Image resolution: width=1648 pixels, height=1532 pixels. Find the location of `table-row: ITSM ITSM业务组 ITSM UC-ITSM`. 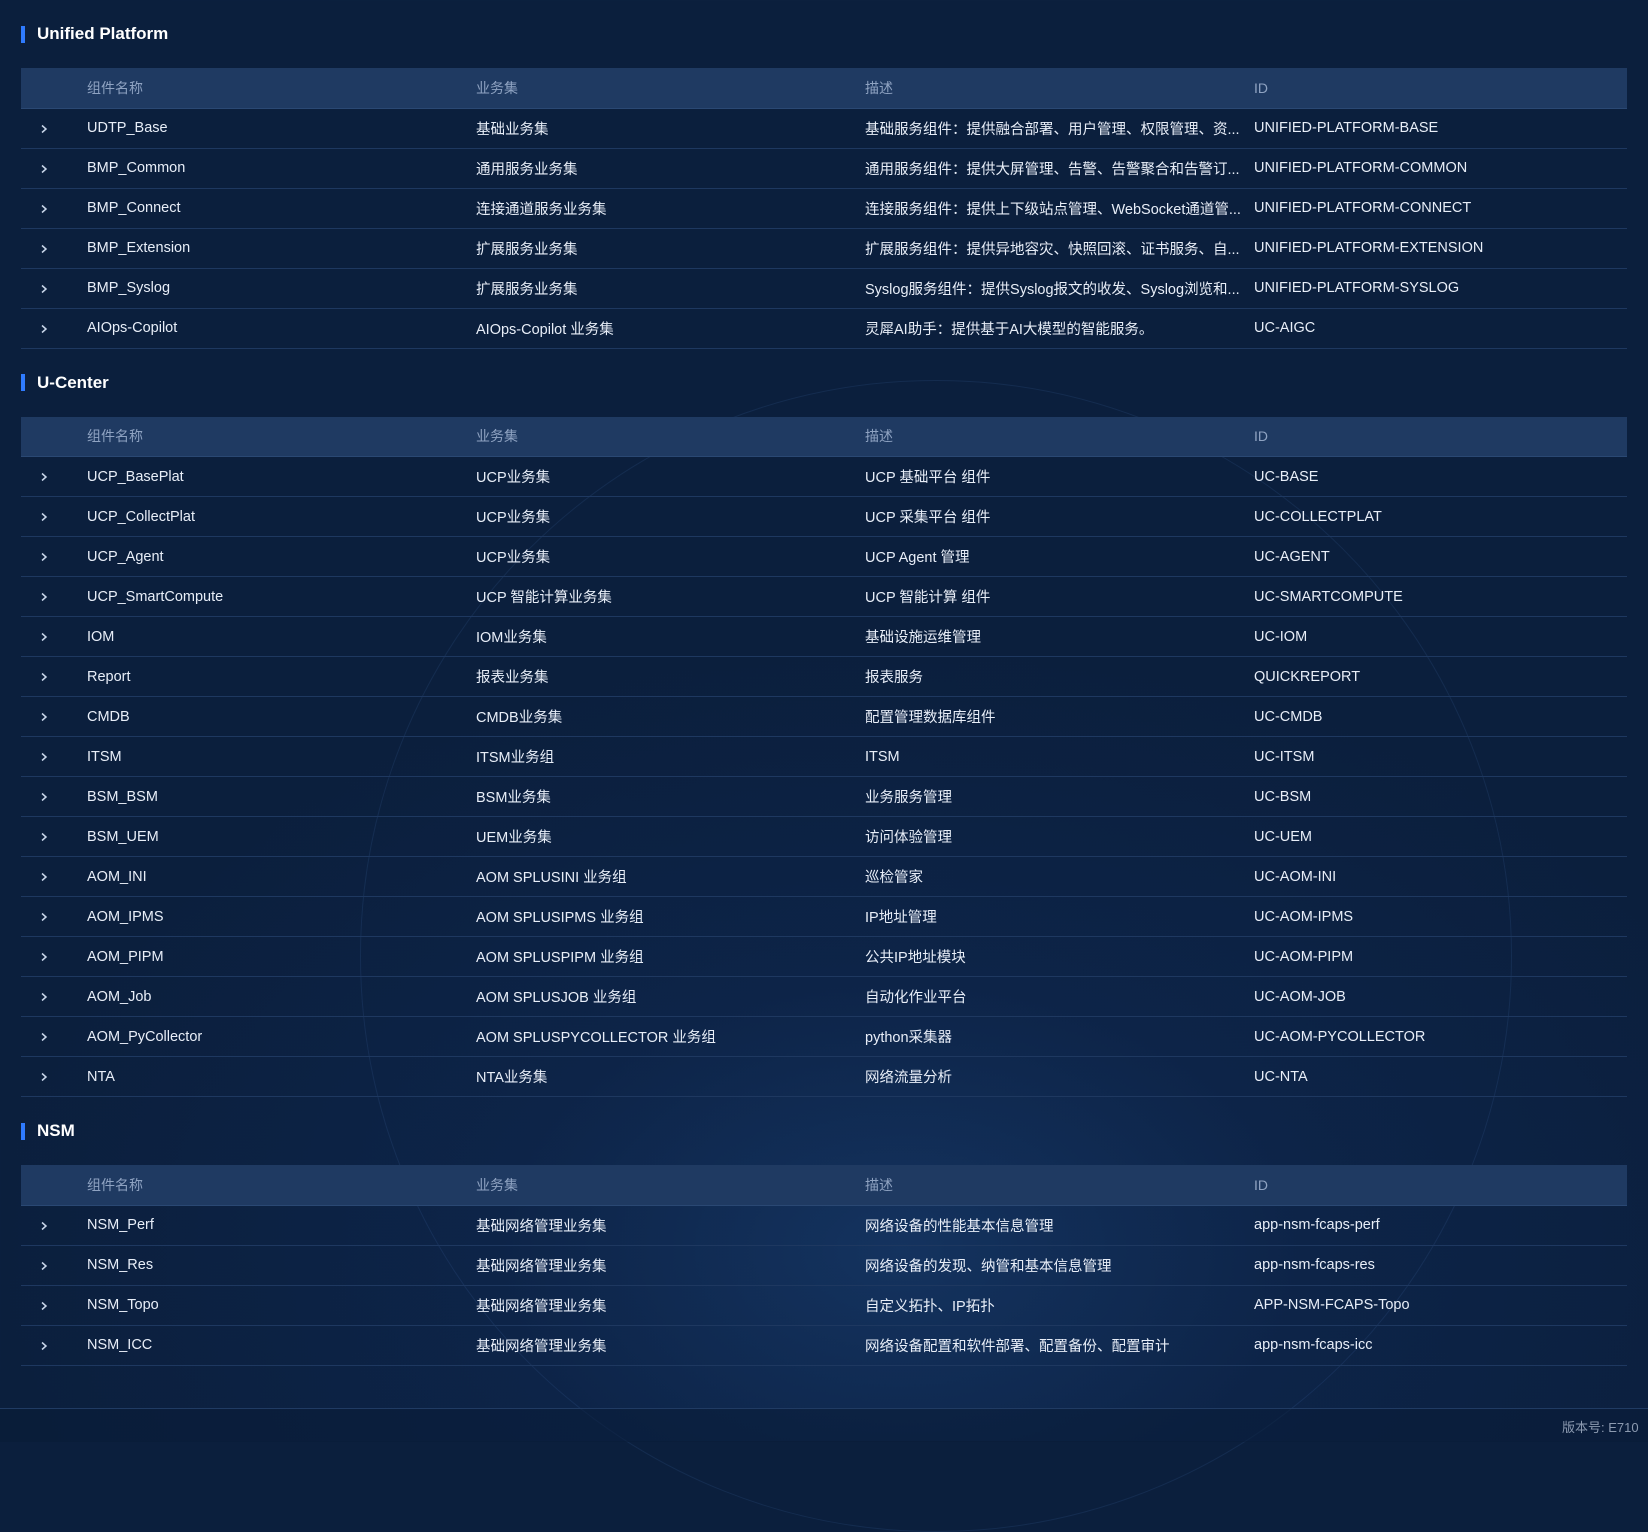

table-row: ITSM ITSM业务组 ITSM UC-ITSM is located at coordinates (824, 756).